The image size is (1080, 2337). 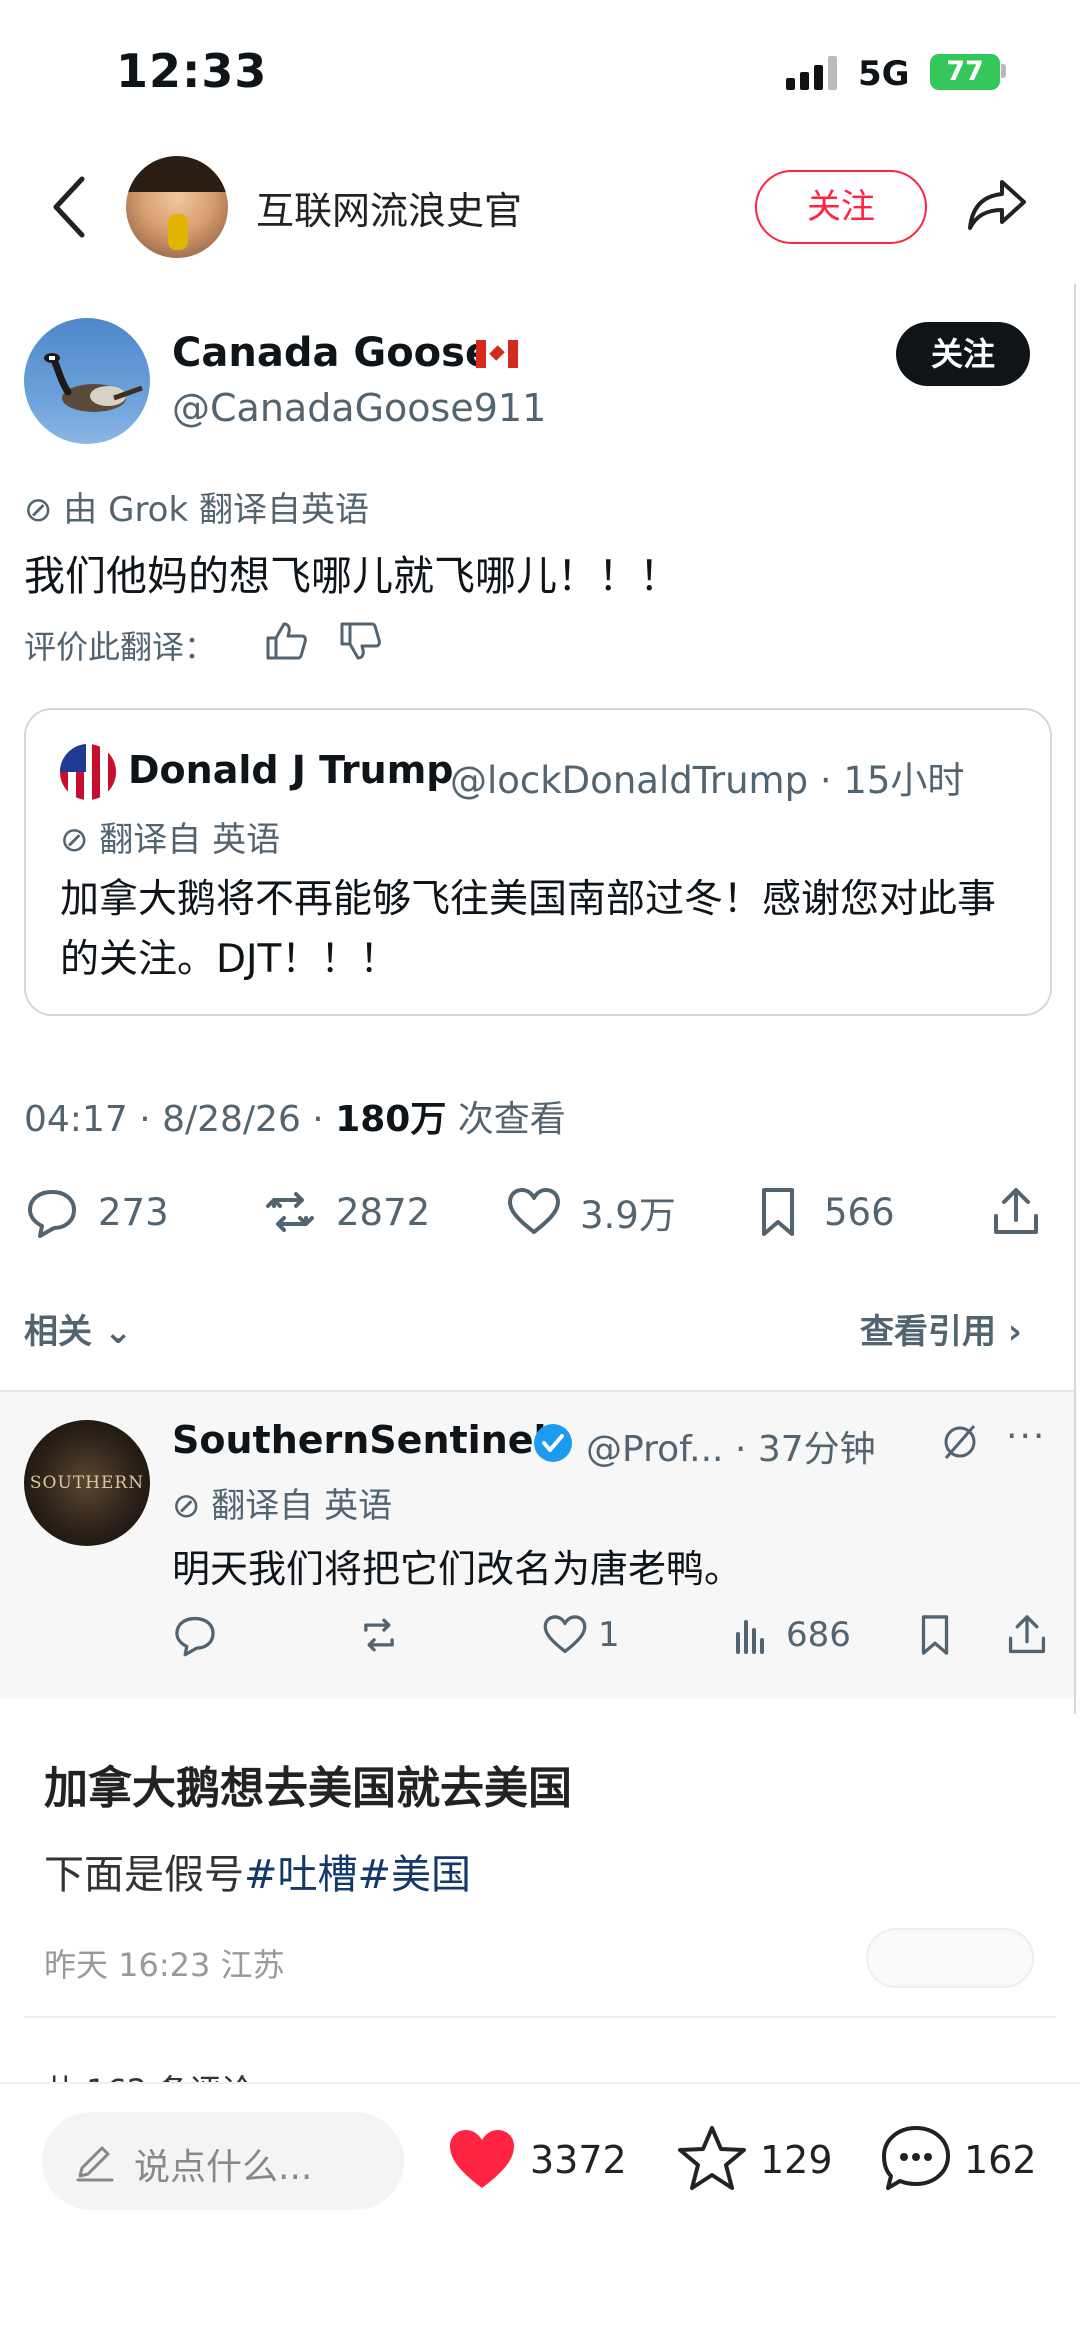 What do you see at coordinates (528, 929) in the screenshot?
I see `quoted-tweet-text: 加拿大鹅将不再能够飞往美国南部过冬！感谢您对此事的关注。DJT！！！` at bounding box center [528, 929].